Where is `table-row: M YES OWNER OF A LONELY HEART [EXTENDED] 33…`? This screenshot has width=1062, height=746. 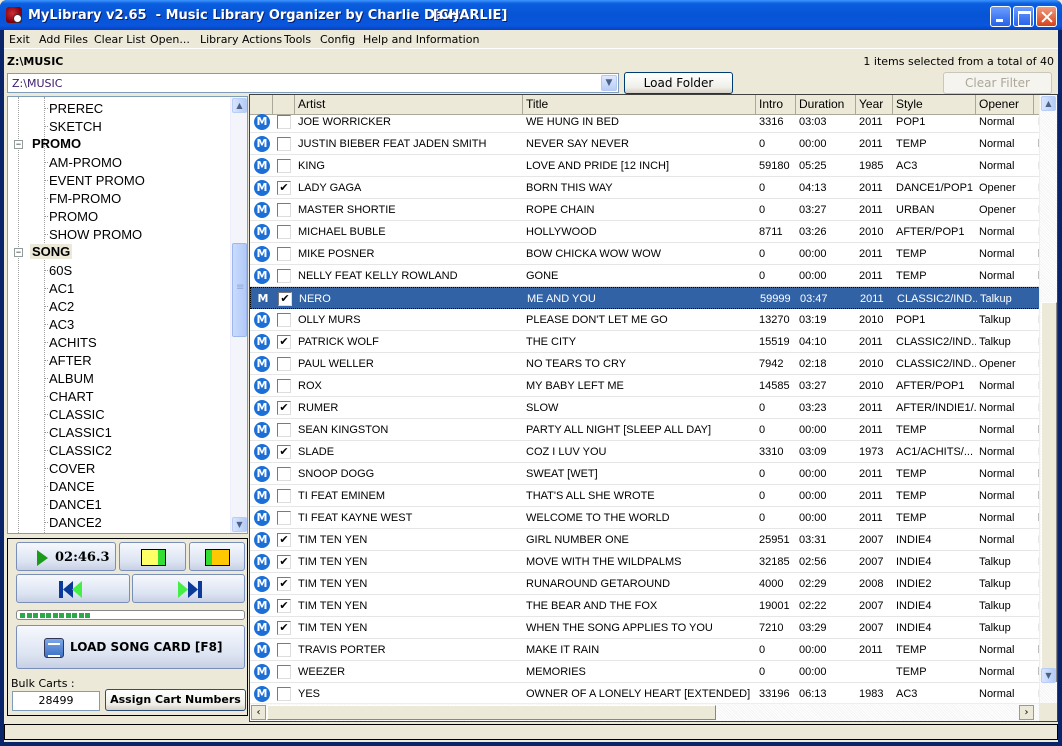 table-row: M YES OWNER OF A LONELY HEART [EXTENDED] 33… is located at coordinates (646, 694).